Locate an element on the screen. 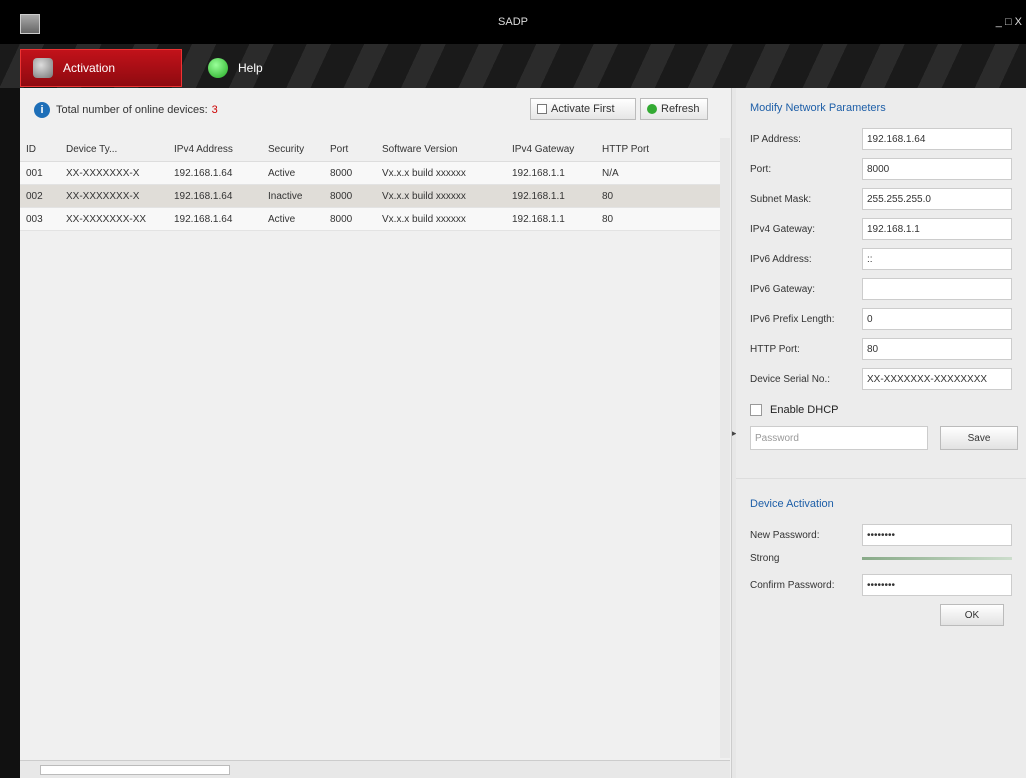 The width and height of the screenshot is (1026, 778). ipv6-gateway-input is located at coordinates (937, 289).